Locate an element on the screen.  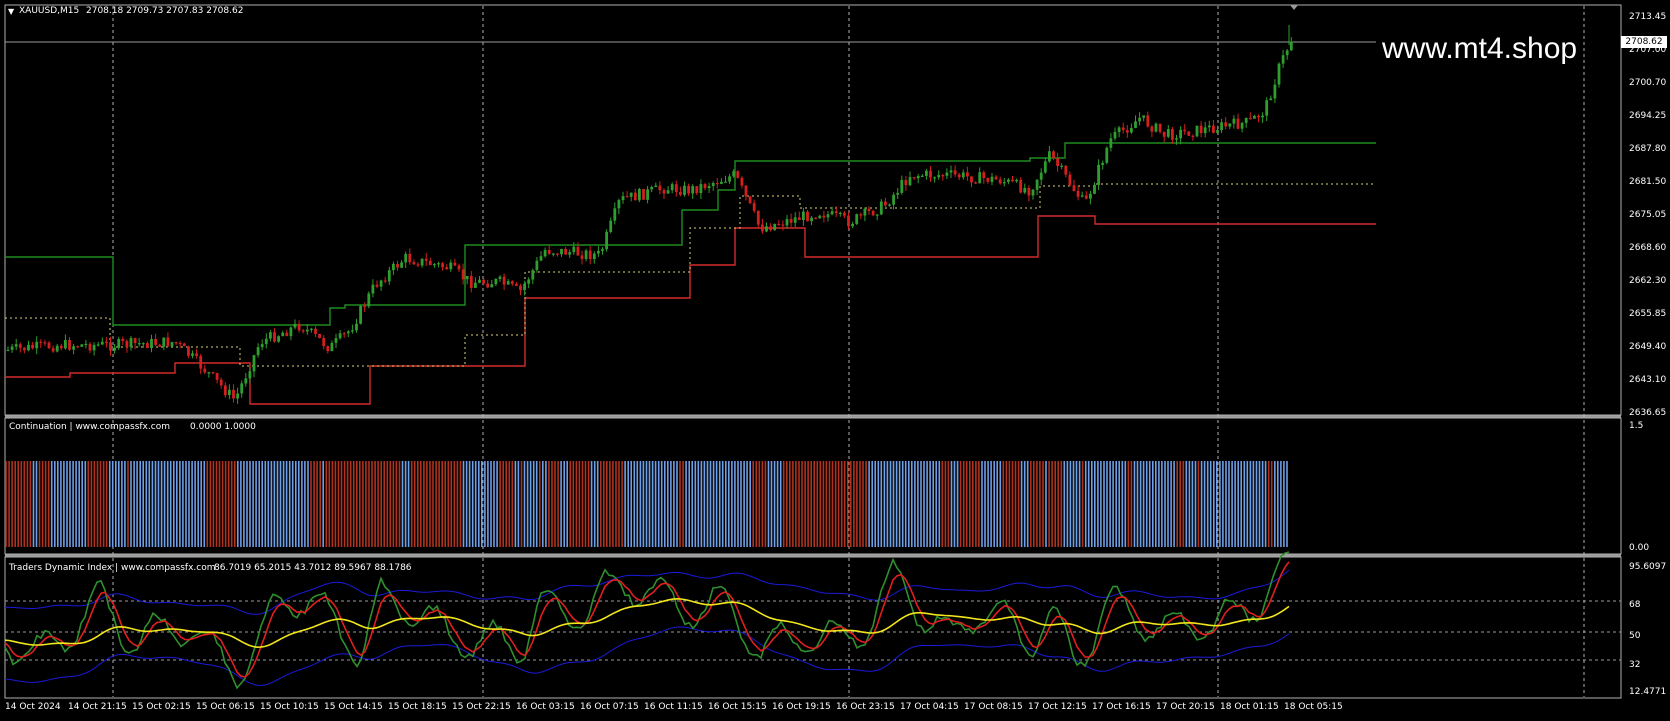
symbol-menu-triangle-icon: ▼ is located at coordinates (11, 11).